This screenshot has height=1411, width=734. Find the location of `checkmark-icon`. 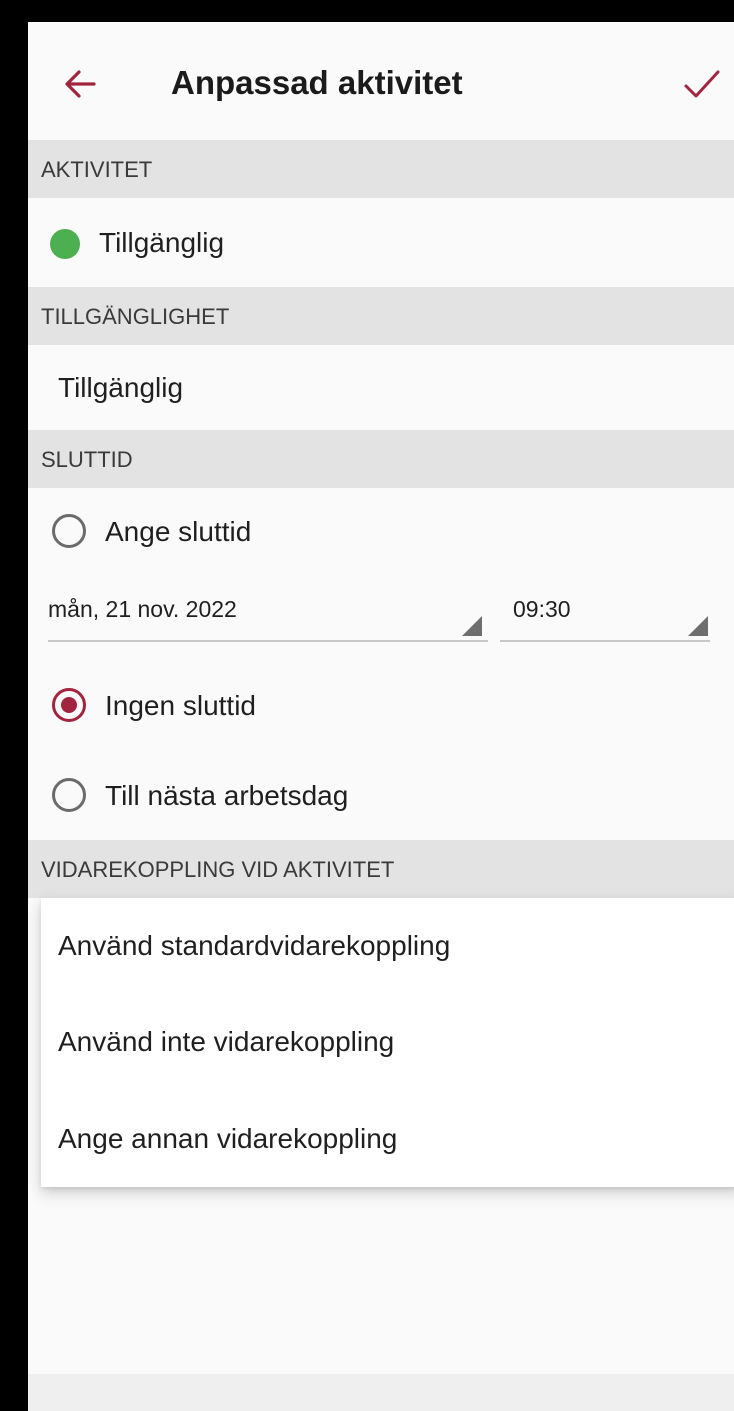

checkmark-icon is located at coordinates (702, 84).